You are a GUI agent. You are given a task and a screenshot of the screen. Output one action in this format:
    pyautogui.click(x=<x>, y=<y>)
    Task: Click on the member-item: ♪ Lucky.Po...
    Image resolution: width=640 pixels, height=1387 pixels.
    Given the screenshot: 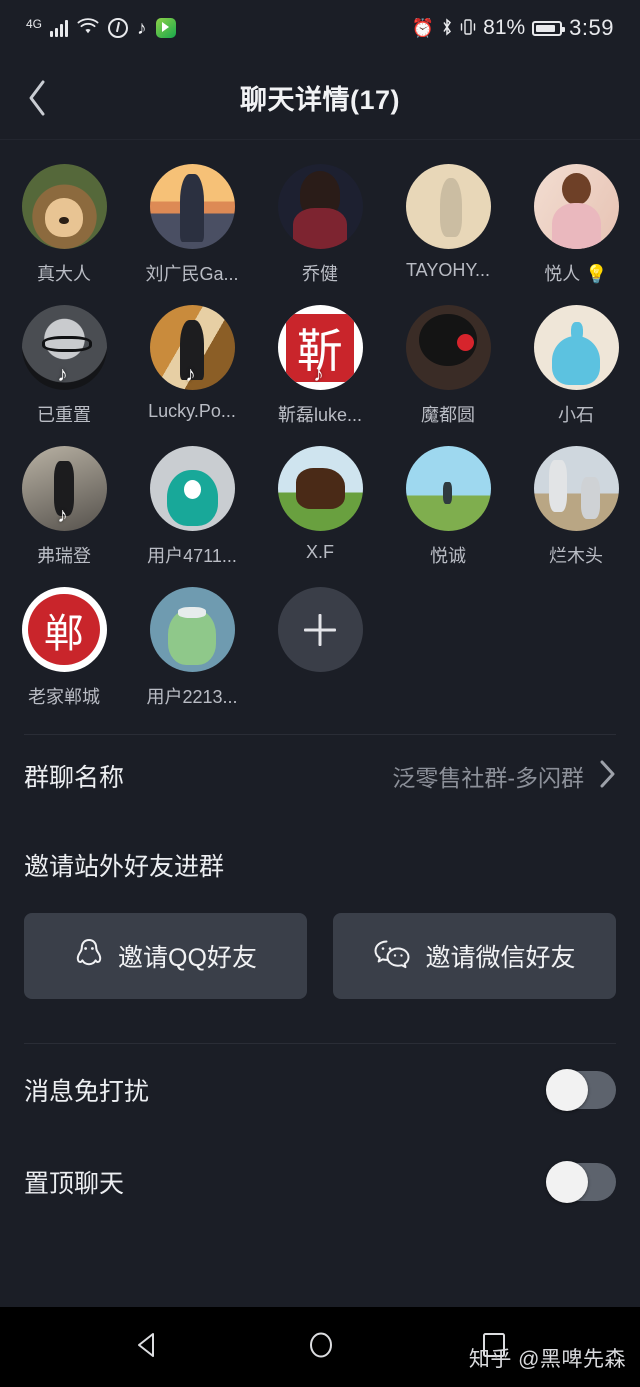 What is the action you would take?
    pyautogui.click(x=192, y=366)
    